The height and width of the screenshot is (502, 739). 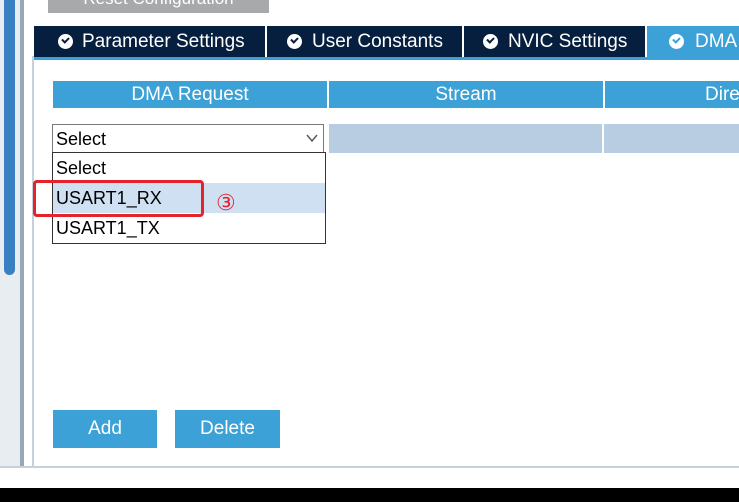 What do you see at coordinates (81, 139) in the screenshot?
I see `select-value: Select` at bounding box center [81, 139].